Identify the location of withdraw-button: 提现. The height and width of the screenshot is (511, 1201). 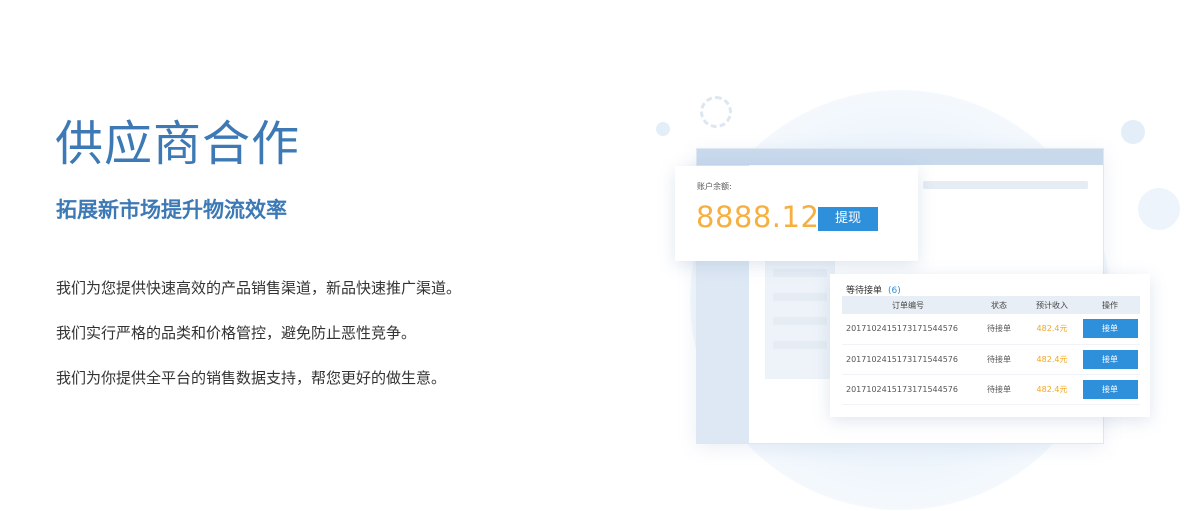
(848, 219).